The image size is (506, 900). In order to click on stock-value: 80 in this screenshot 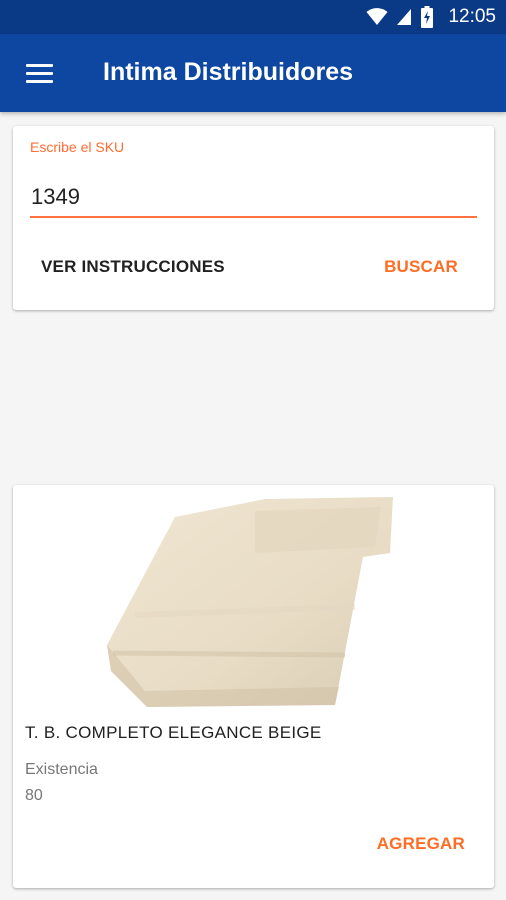, I will do `click(34, 795)`.